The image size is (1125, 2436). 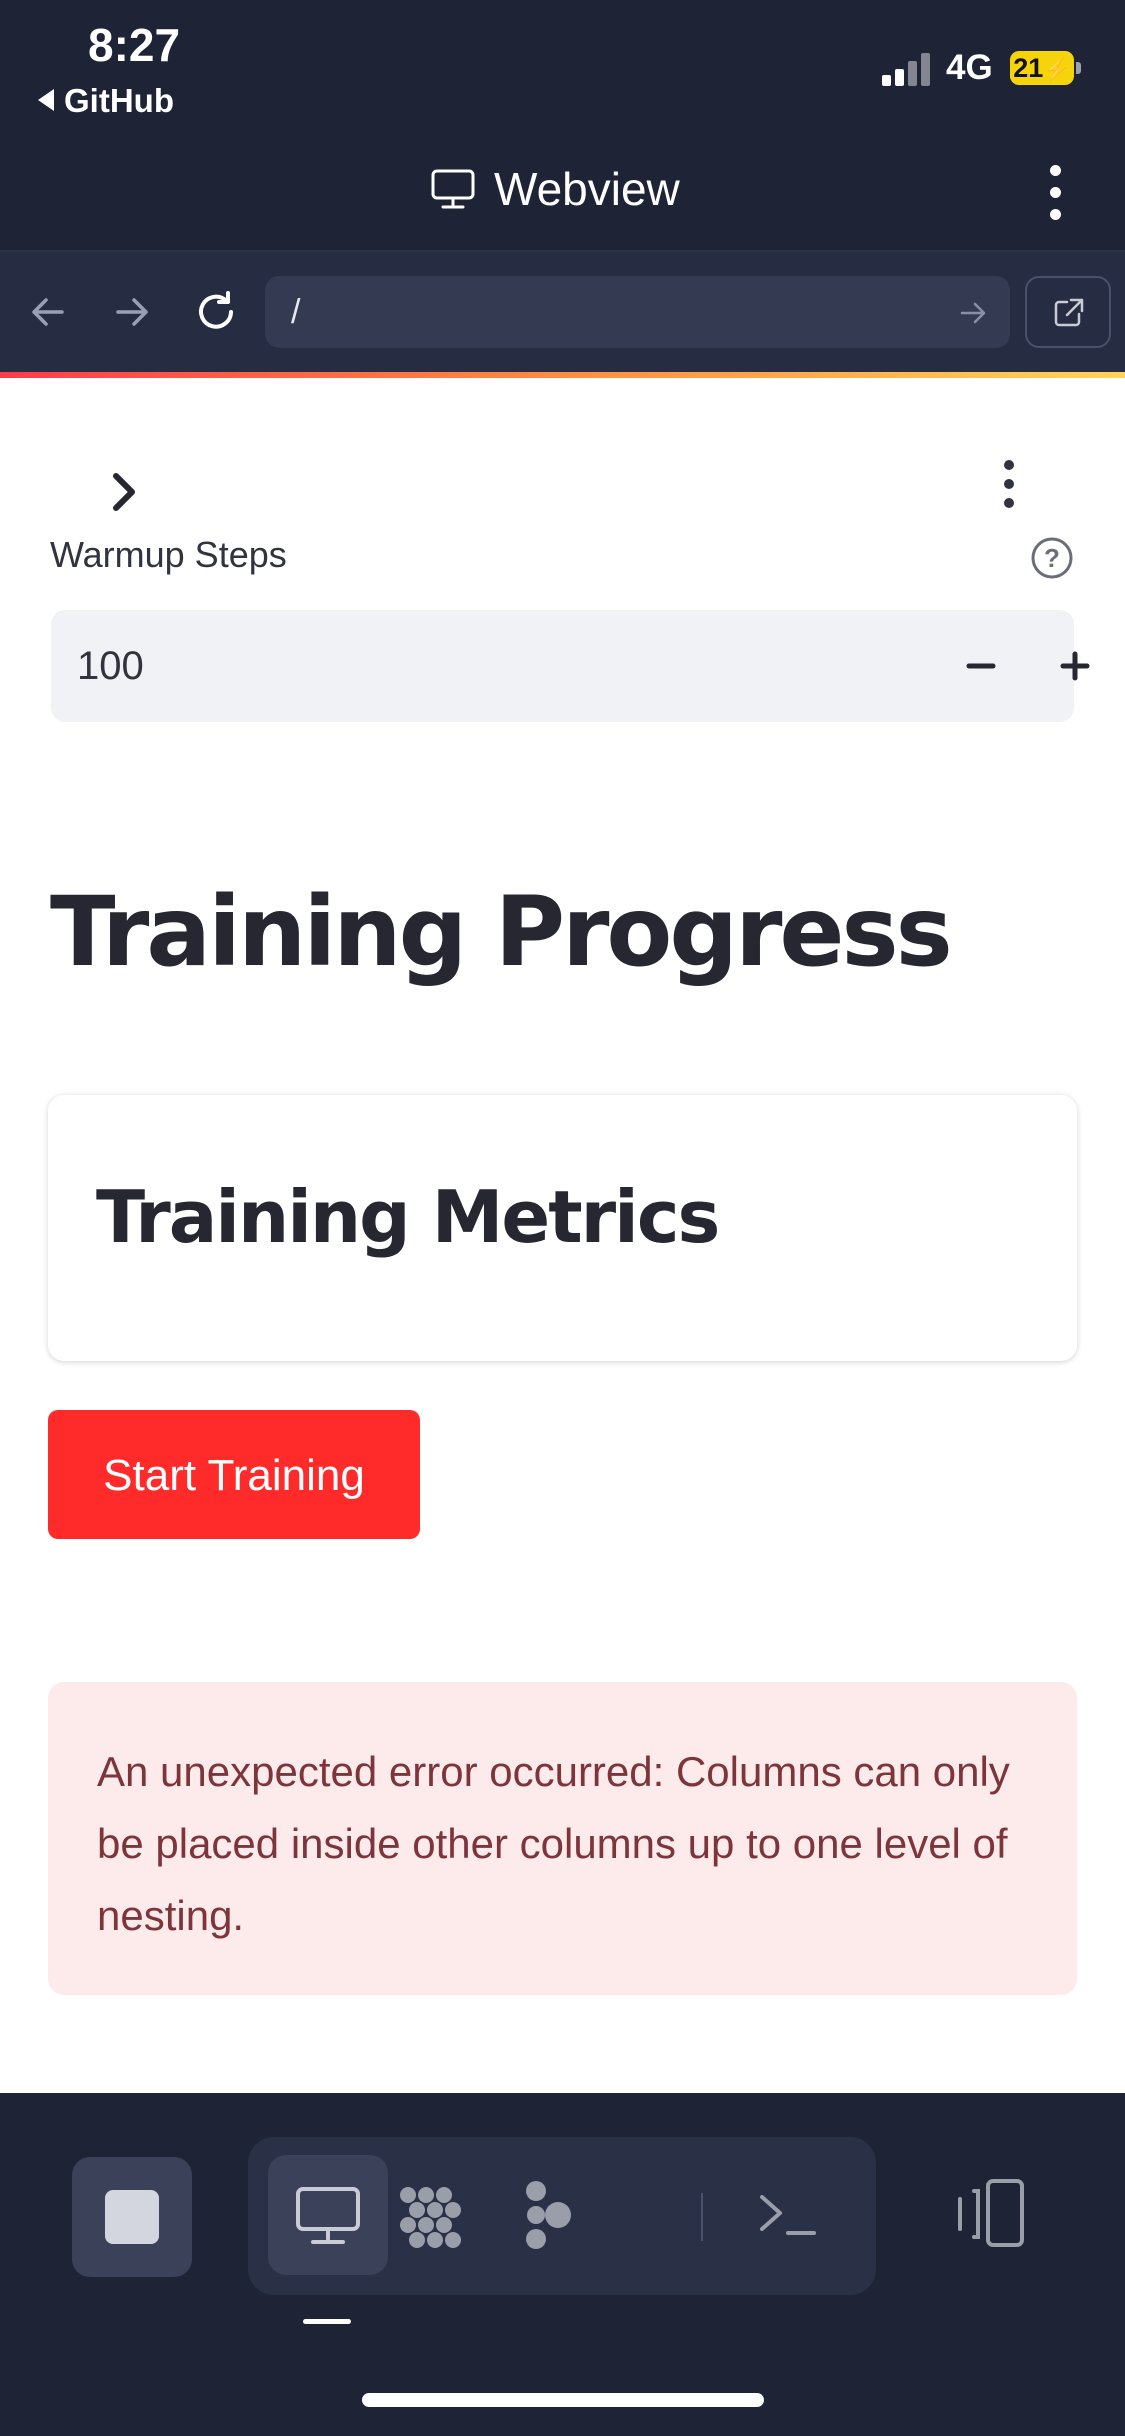 I want to click on status-time: 8:27, so click(x=134, y=45).